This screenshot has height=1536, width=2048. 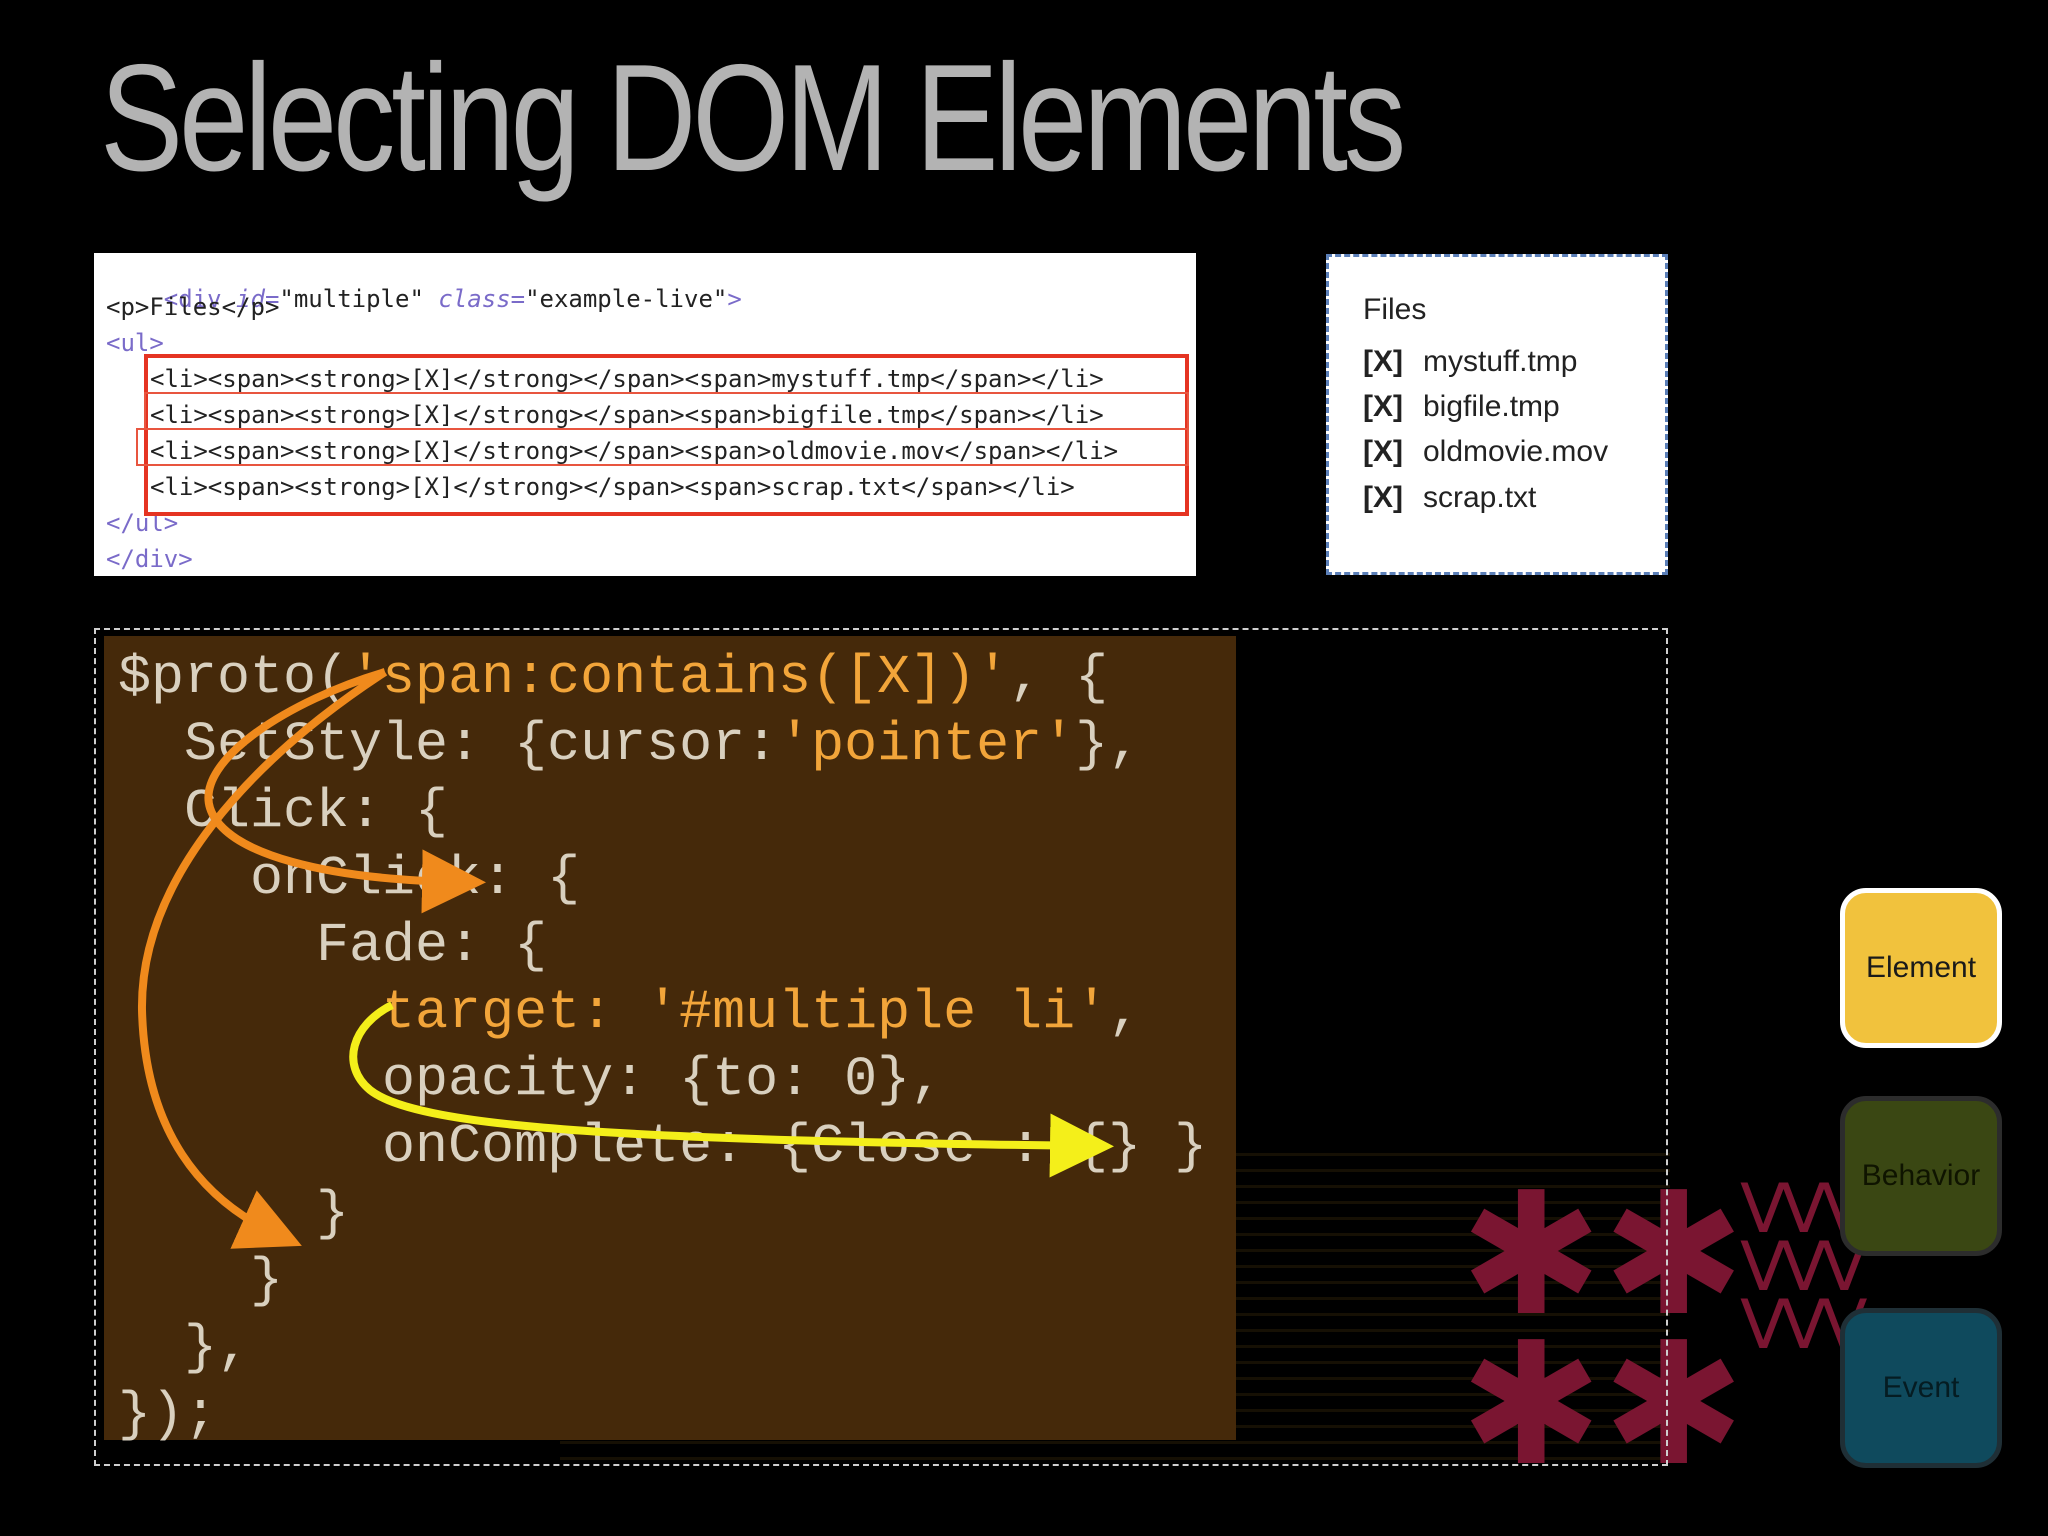 What do you see at coordinates (262, 958) in the screenshot?
I see `arrow-to-click-close` at bounding box center [262, 958].